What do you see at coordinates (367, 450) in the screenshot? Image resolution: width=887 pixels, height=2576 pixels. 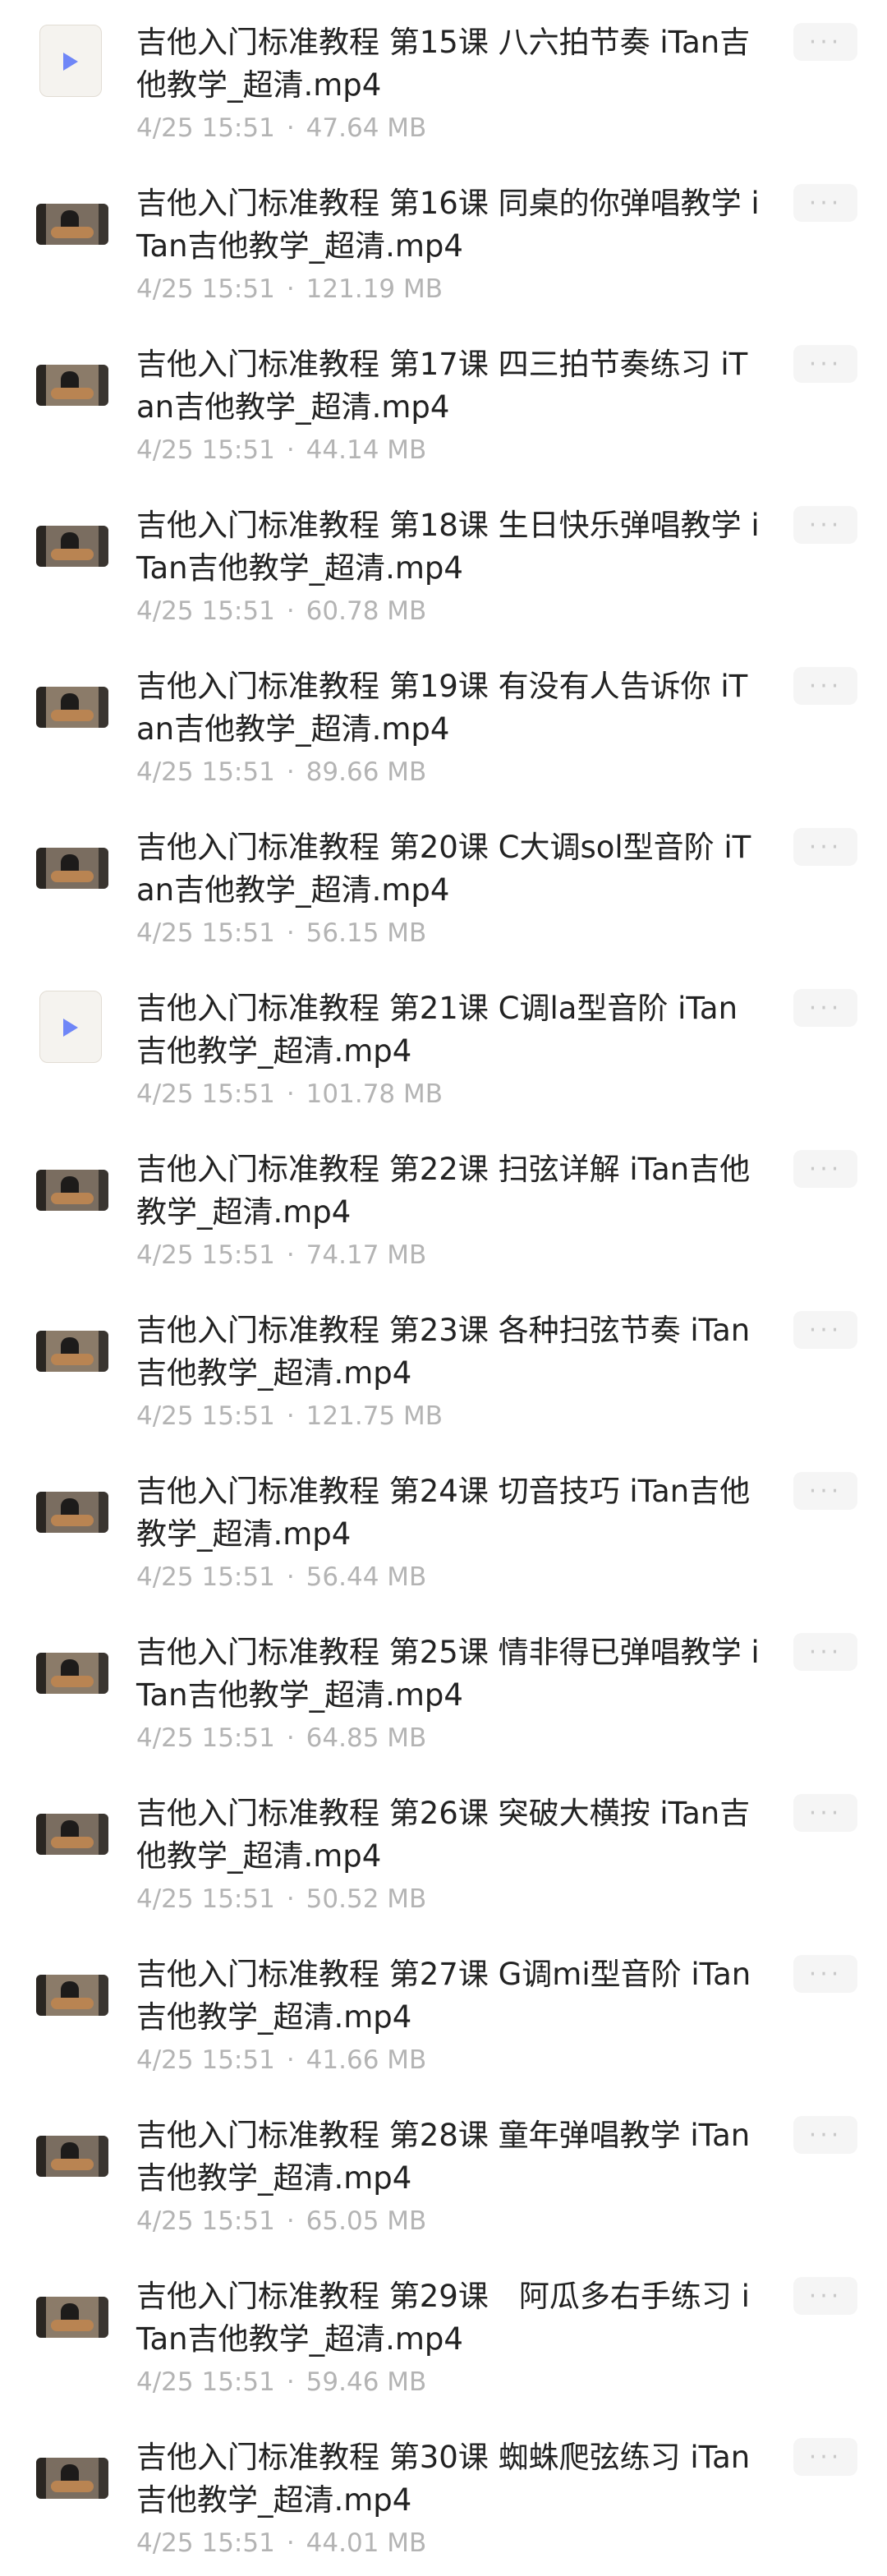 I see `file-size: 44.14 MB` at bounding box center [367, 450].